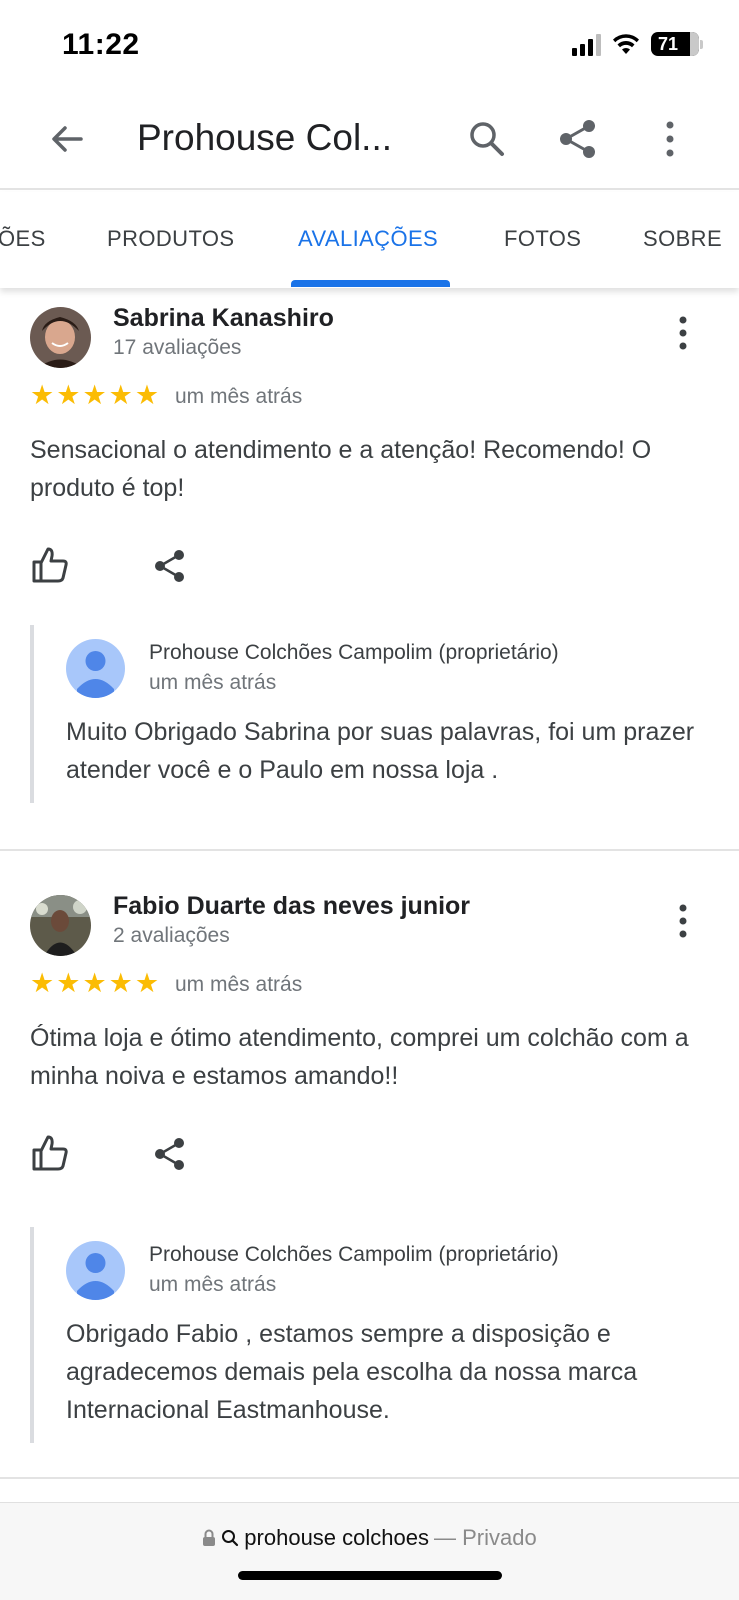 The width and height of the screenshot is (739, 1600). Describe the element at coordinates (171, 935) in the screenshot. I see `reviewer-review-count: 2 avaliações` at that location.